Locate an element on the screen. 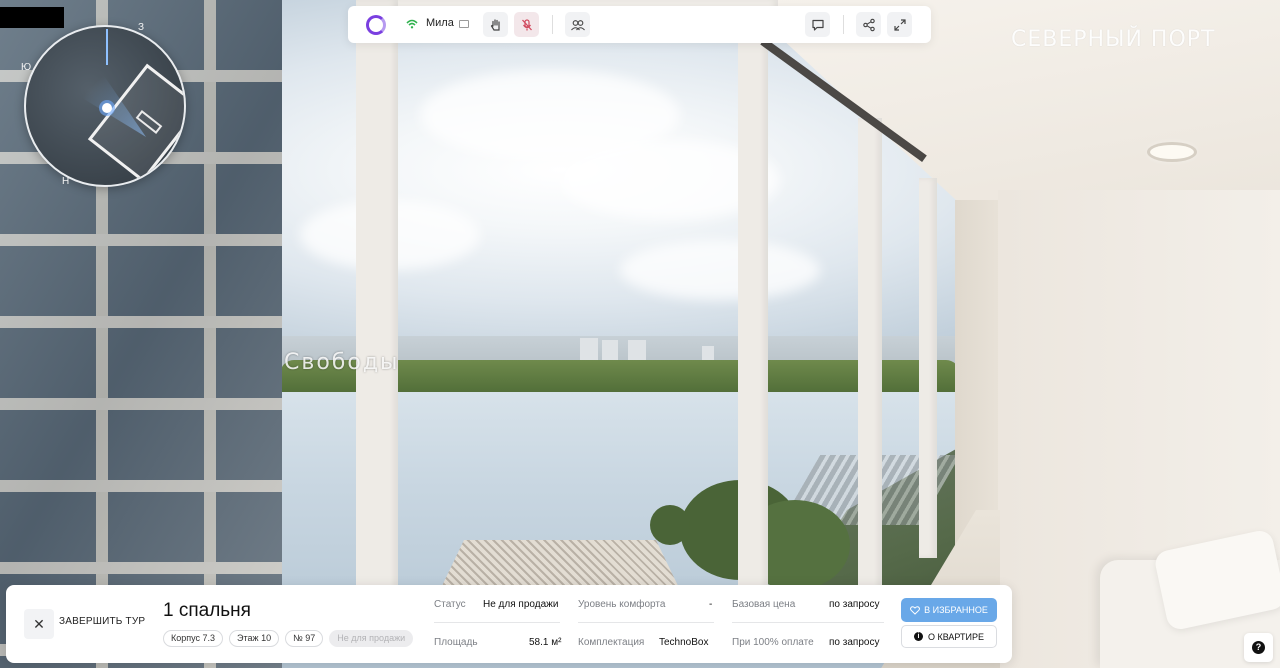 Image resolution: width=1280 pixels, height=668 pixels. end-tour-label: ЗАВЕРШИТЬ ТУР is located at coordinates (102, 621).